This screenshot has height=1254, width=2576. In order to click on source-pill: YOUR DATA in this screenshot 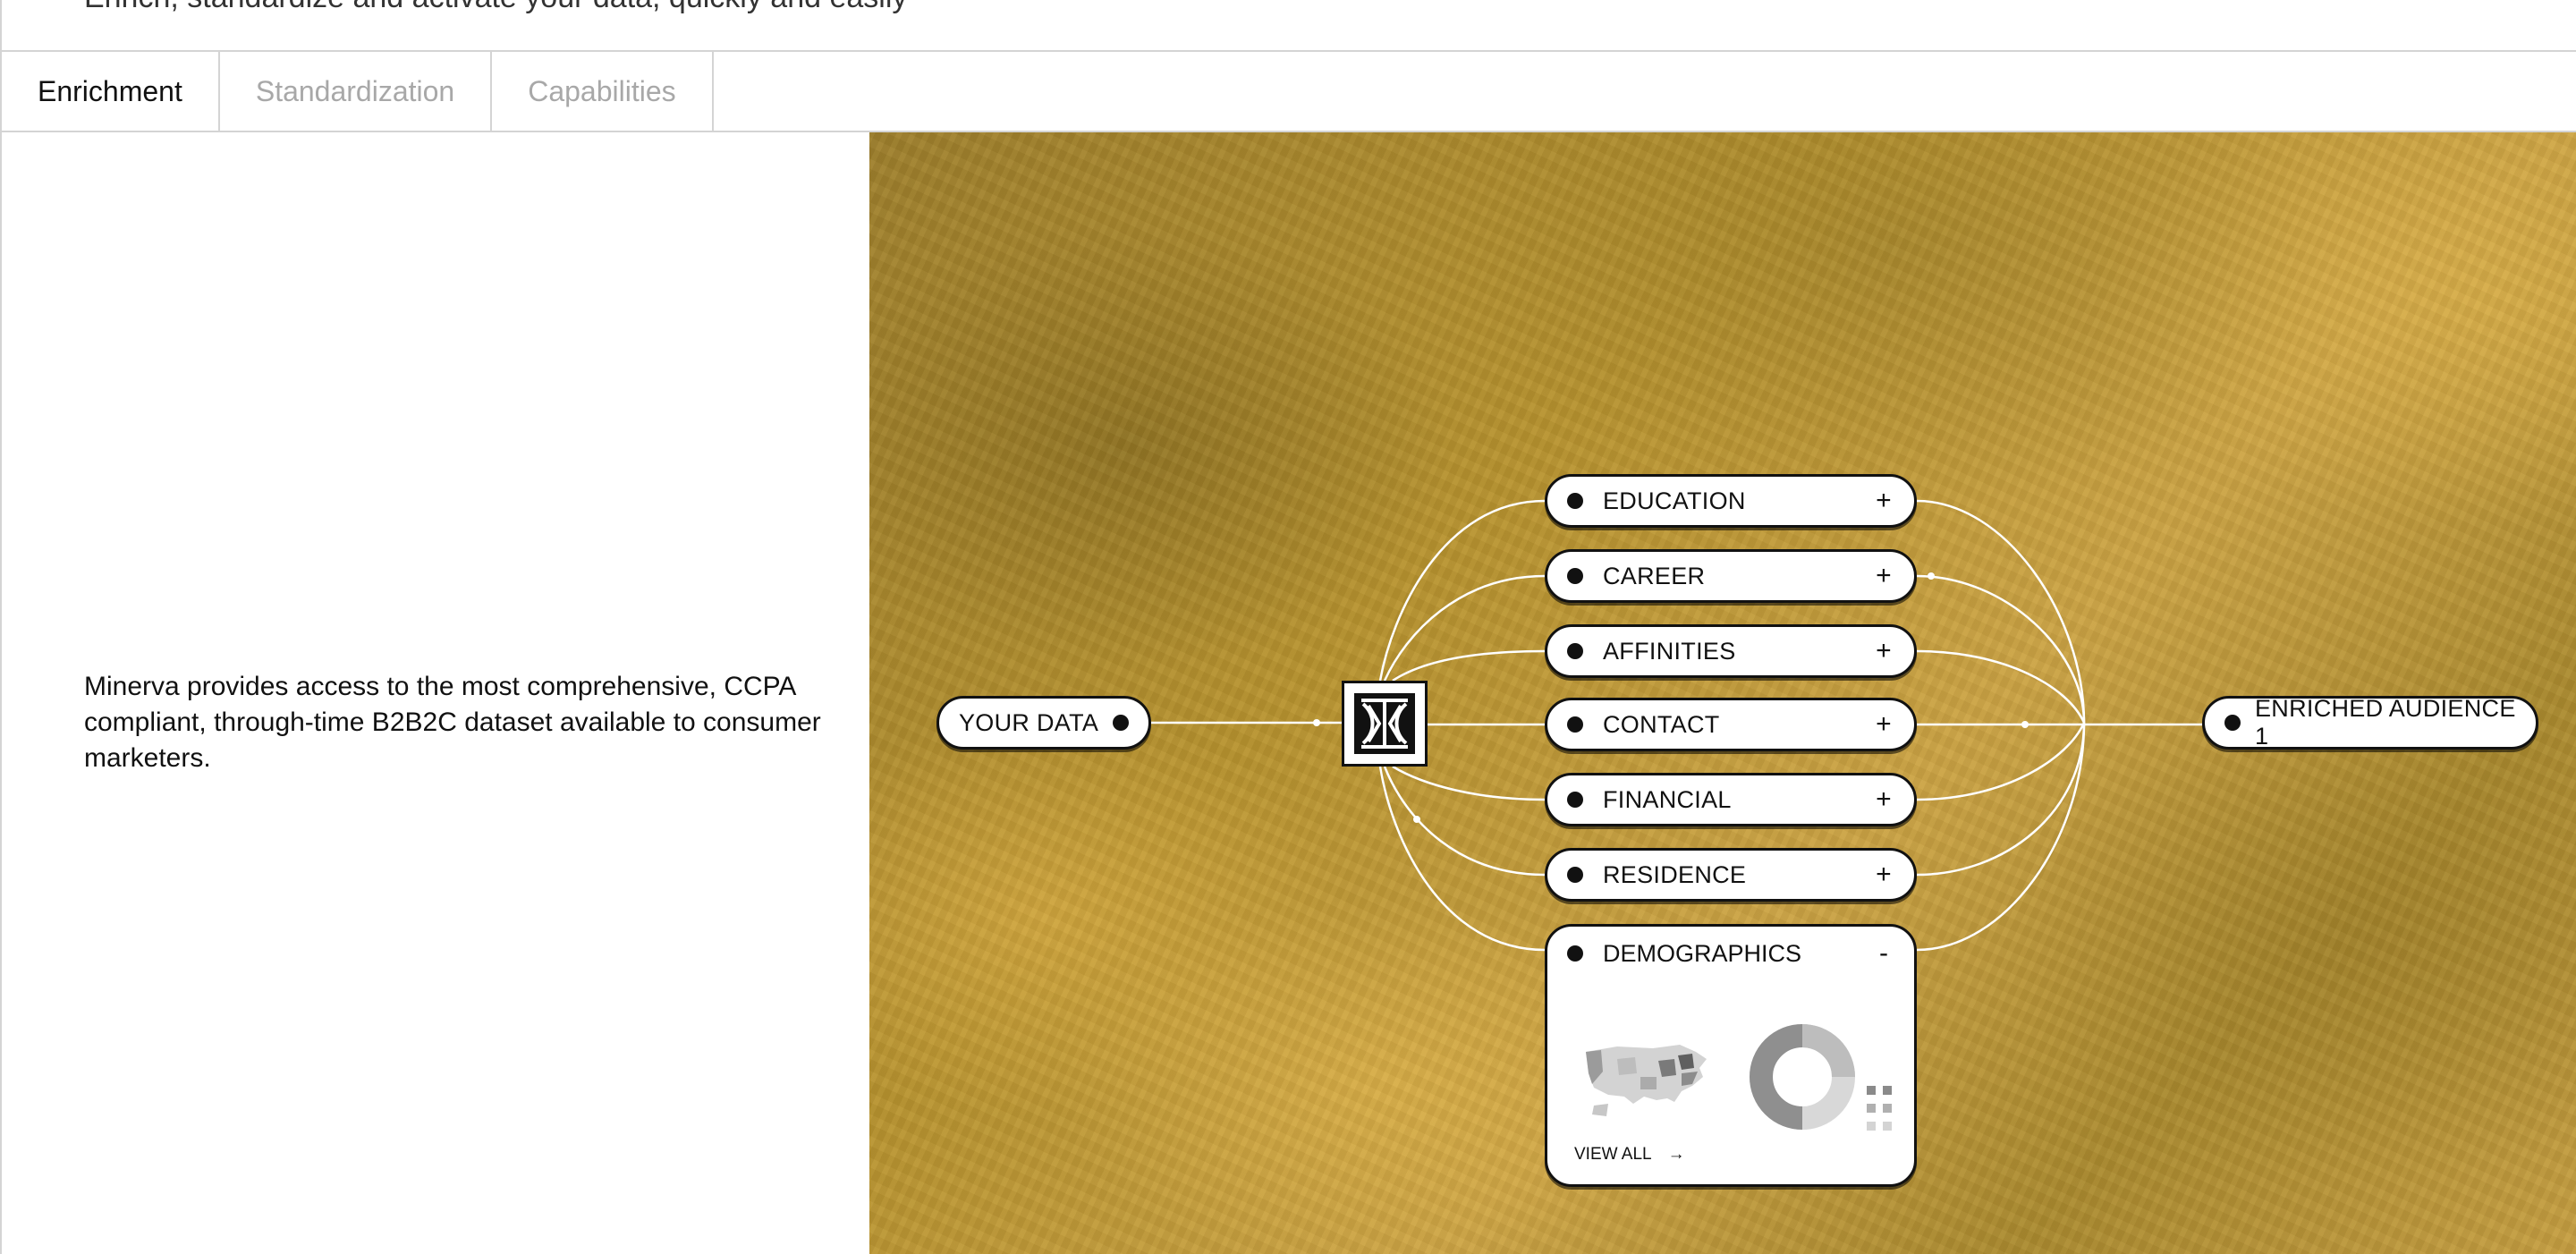, I will do `click(1043, 723)`.